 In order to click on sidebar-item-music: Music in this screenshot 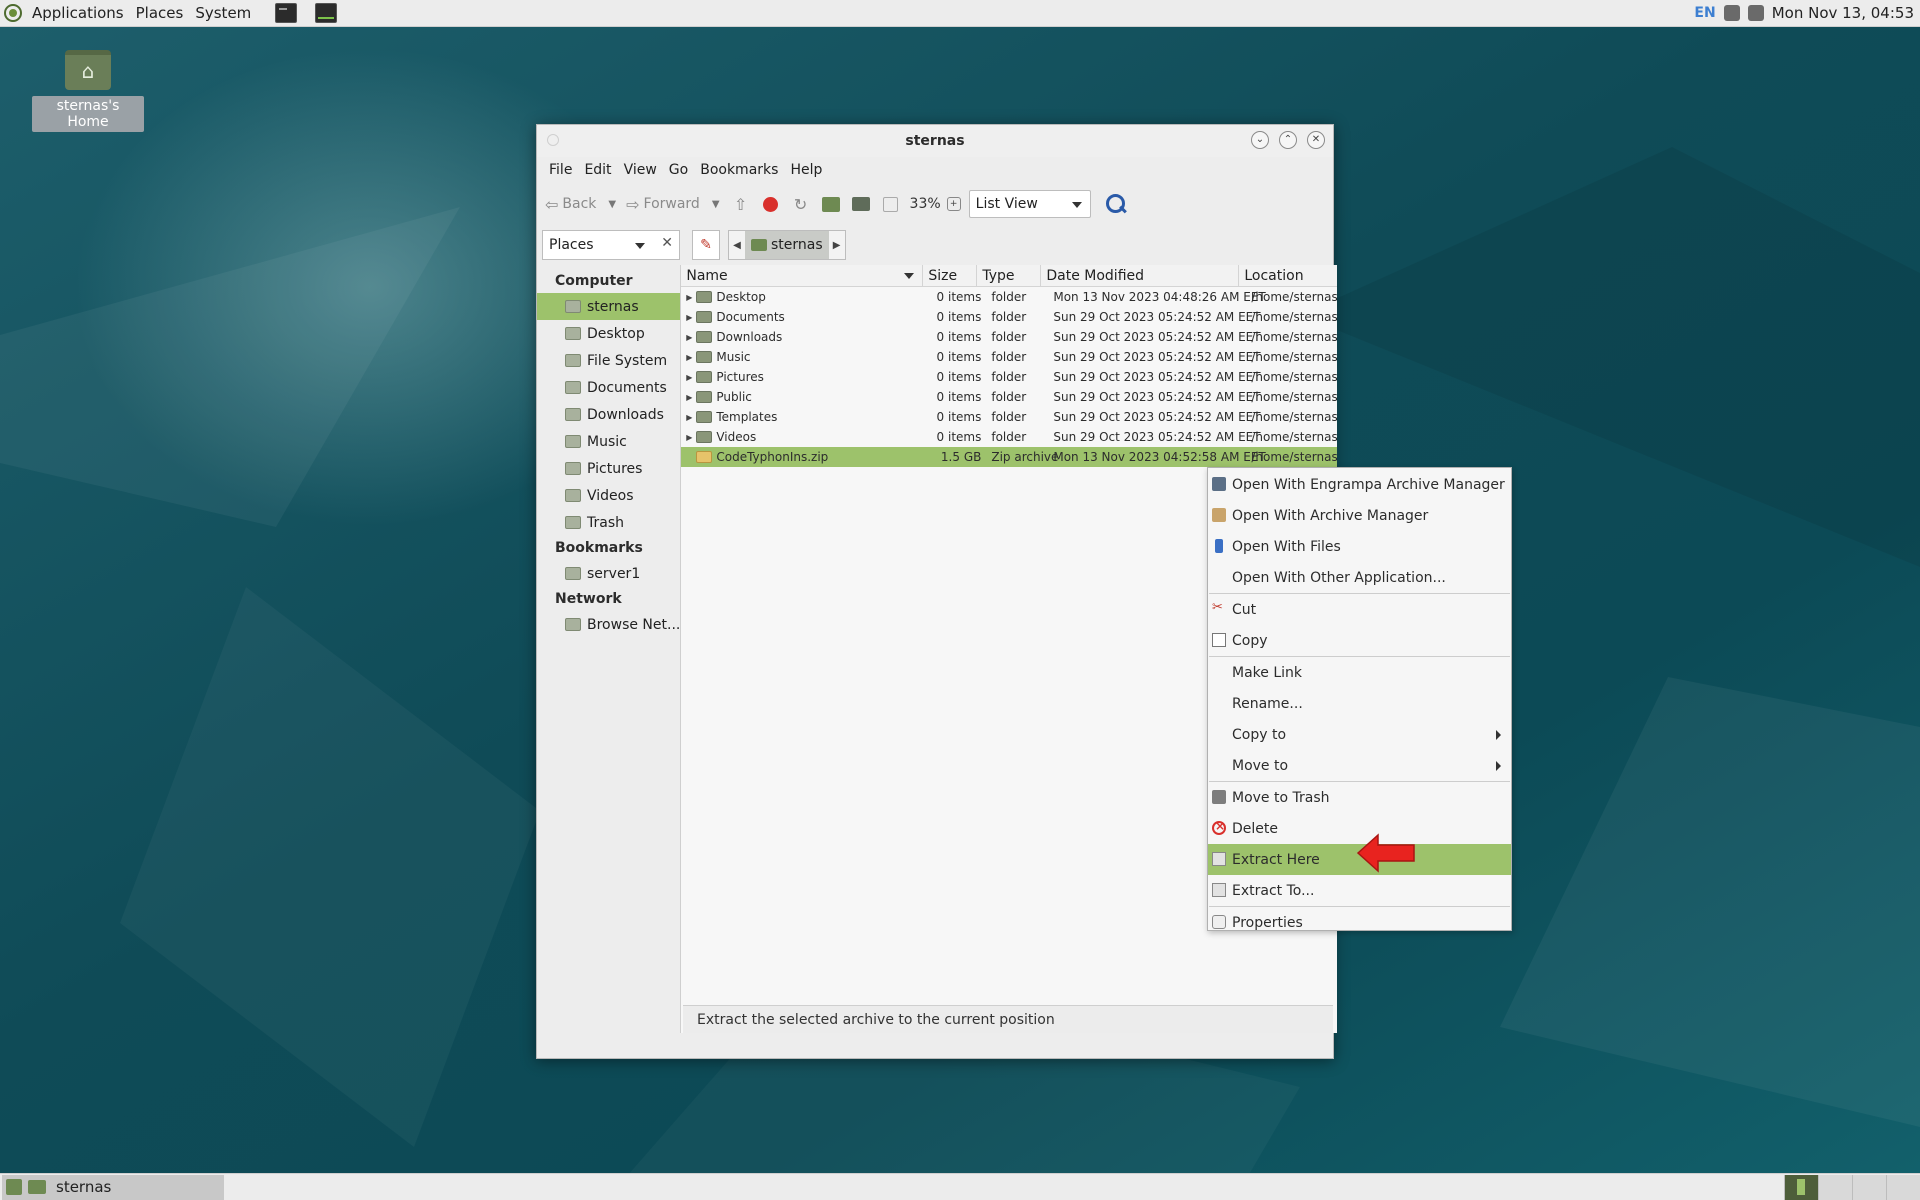, I will do `click(608, 441)`.